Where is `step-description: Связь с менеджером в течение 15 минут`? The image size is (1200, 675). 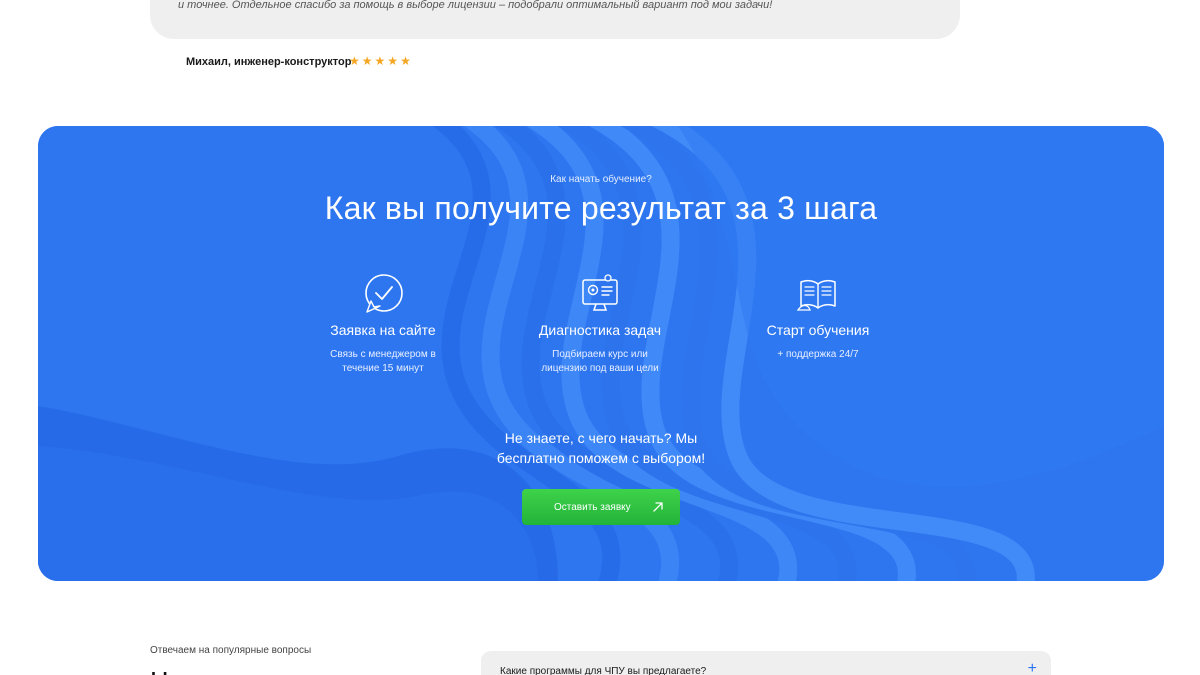
step-description: Связь с менеджером в течение 15 минут is located at coordinates (383, 362).